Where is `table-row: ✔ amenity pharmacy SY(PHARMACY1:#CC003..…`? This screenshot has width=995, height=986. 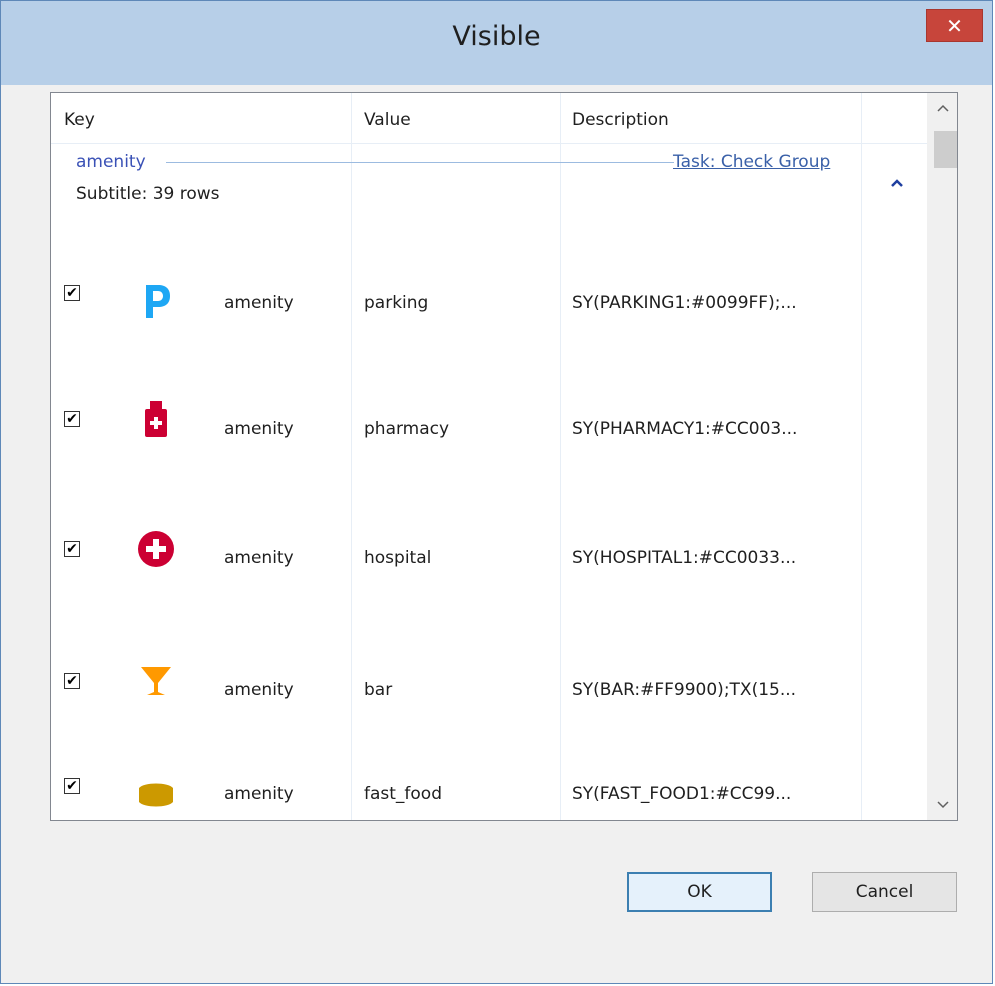 table-row: ✔ amenity pharmacy SY(PHARMACY1:#CC003..… is located at coordinates (489, 458).